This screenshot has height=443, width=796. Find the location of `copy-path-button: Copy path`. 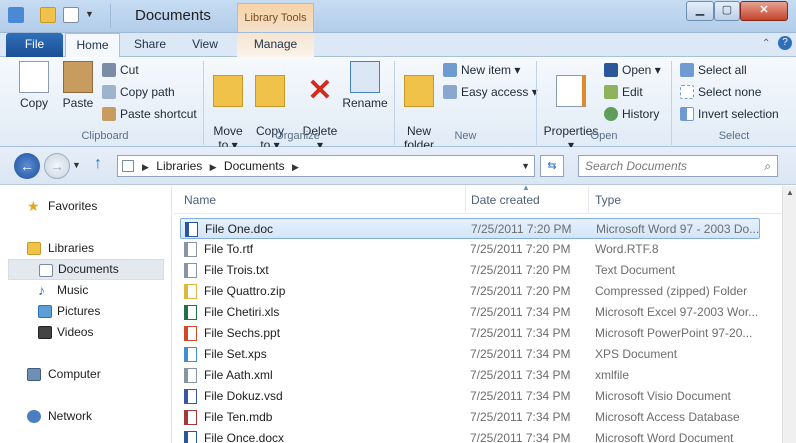

copy-path-button: Copy path is located at coordinates (138, 92).